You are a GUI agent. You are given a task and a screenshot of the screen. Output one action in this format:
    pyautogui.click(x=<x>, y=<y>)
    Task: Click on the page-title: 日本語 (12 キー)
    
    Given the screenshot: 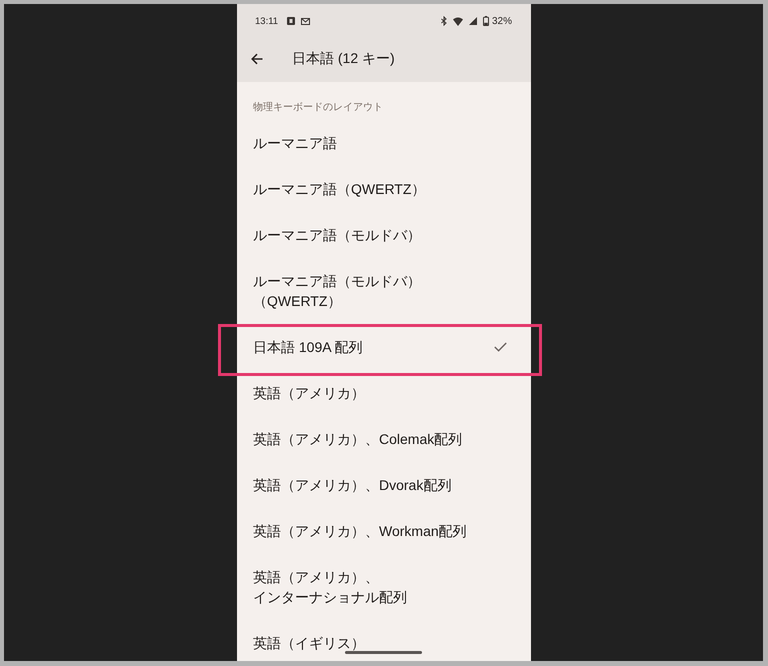 What is the action you would take?
    pyautogui.click(x=343, y=59)
    